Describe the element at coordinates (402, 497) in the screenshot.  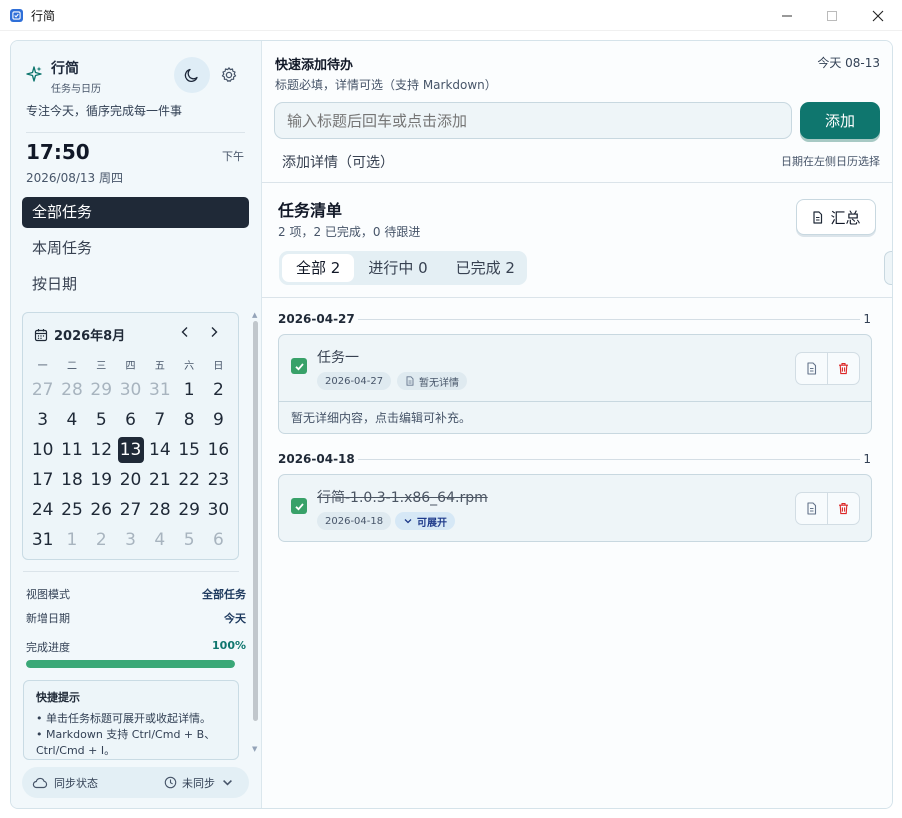
I see `task-title: 行简-1.0.3-1.x86_64.rpm` at that location.